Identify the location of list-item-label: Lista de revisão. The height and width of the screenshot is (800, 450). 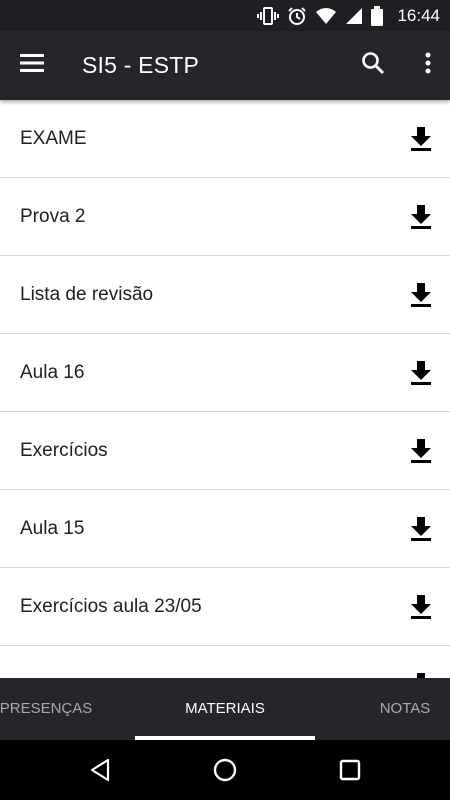
(87, 294).